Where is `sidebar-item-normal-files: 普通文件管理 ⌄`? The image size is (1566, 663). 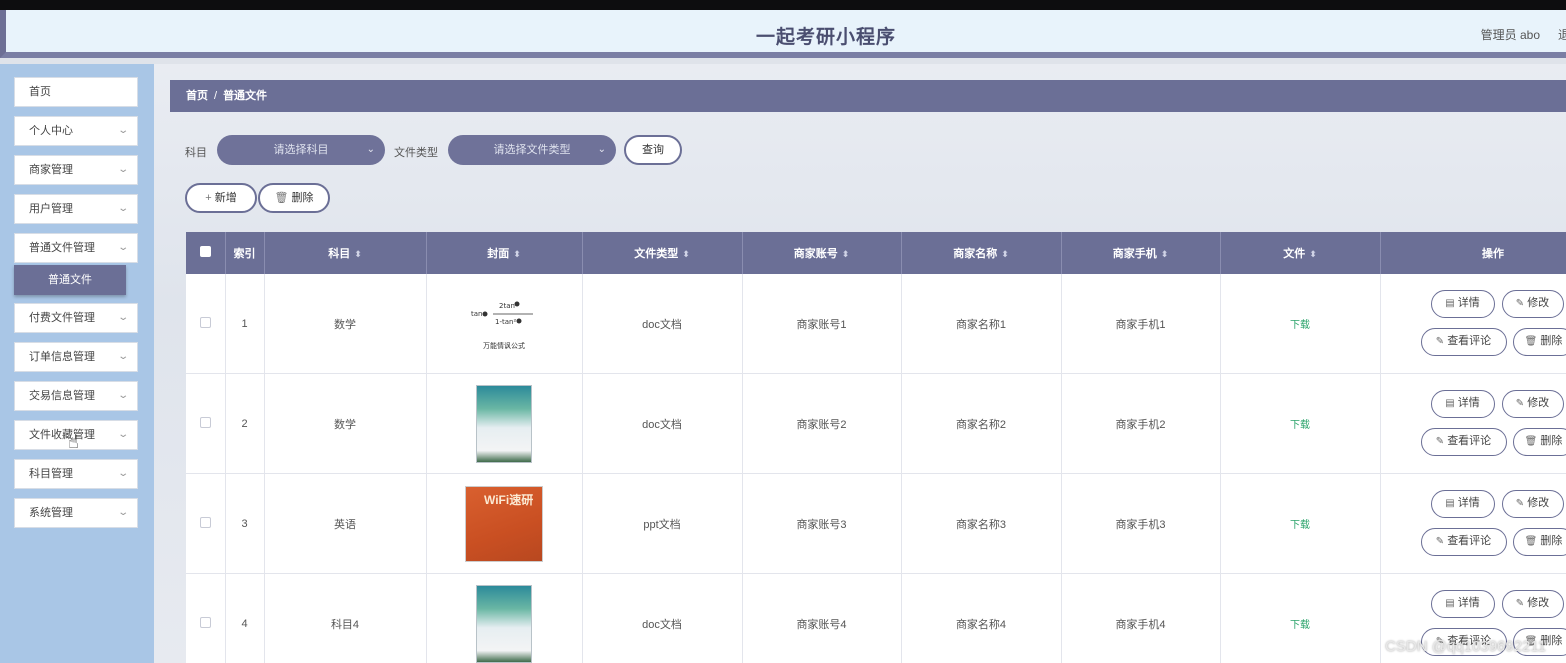
sidebar-item-normal-files: 普通文件管理 ⌄ is located at coordinates (76, 248).